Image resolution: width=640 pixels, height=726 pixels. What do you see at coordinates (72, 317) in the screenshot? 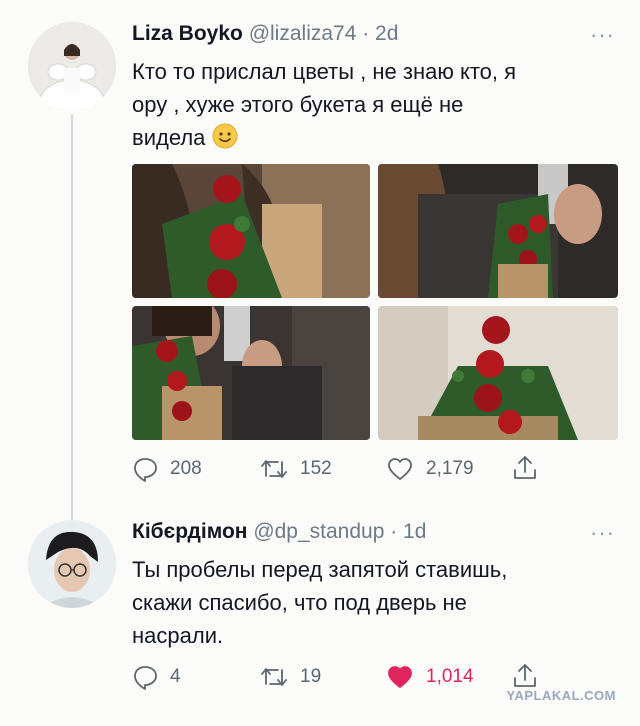
I see `thread-line` at bounding box center [72, 317].